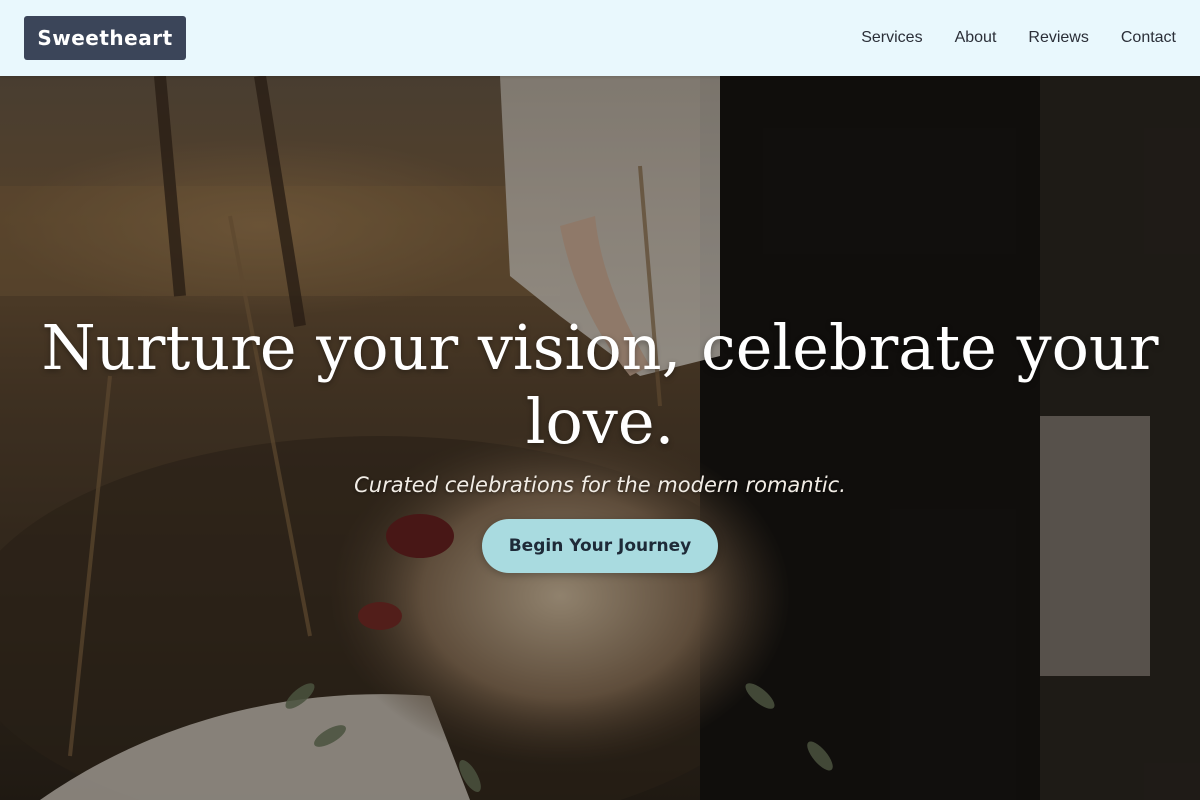 Image resolution: width=1200 pixels, height=800 pixels. What do you see at coordinates (1058, 38) in the screenshot?
I see `nav-link-reviews: Reviews` at bounding box center [1058, 38].